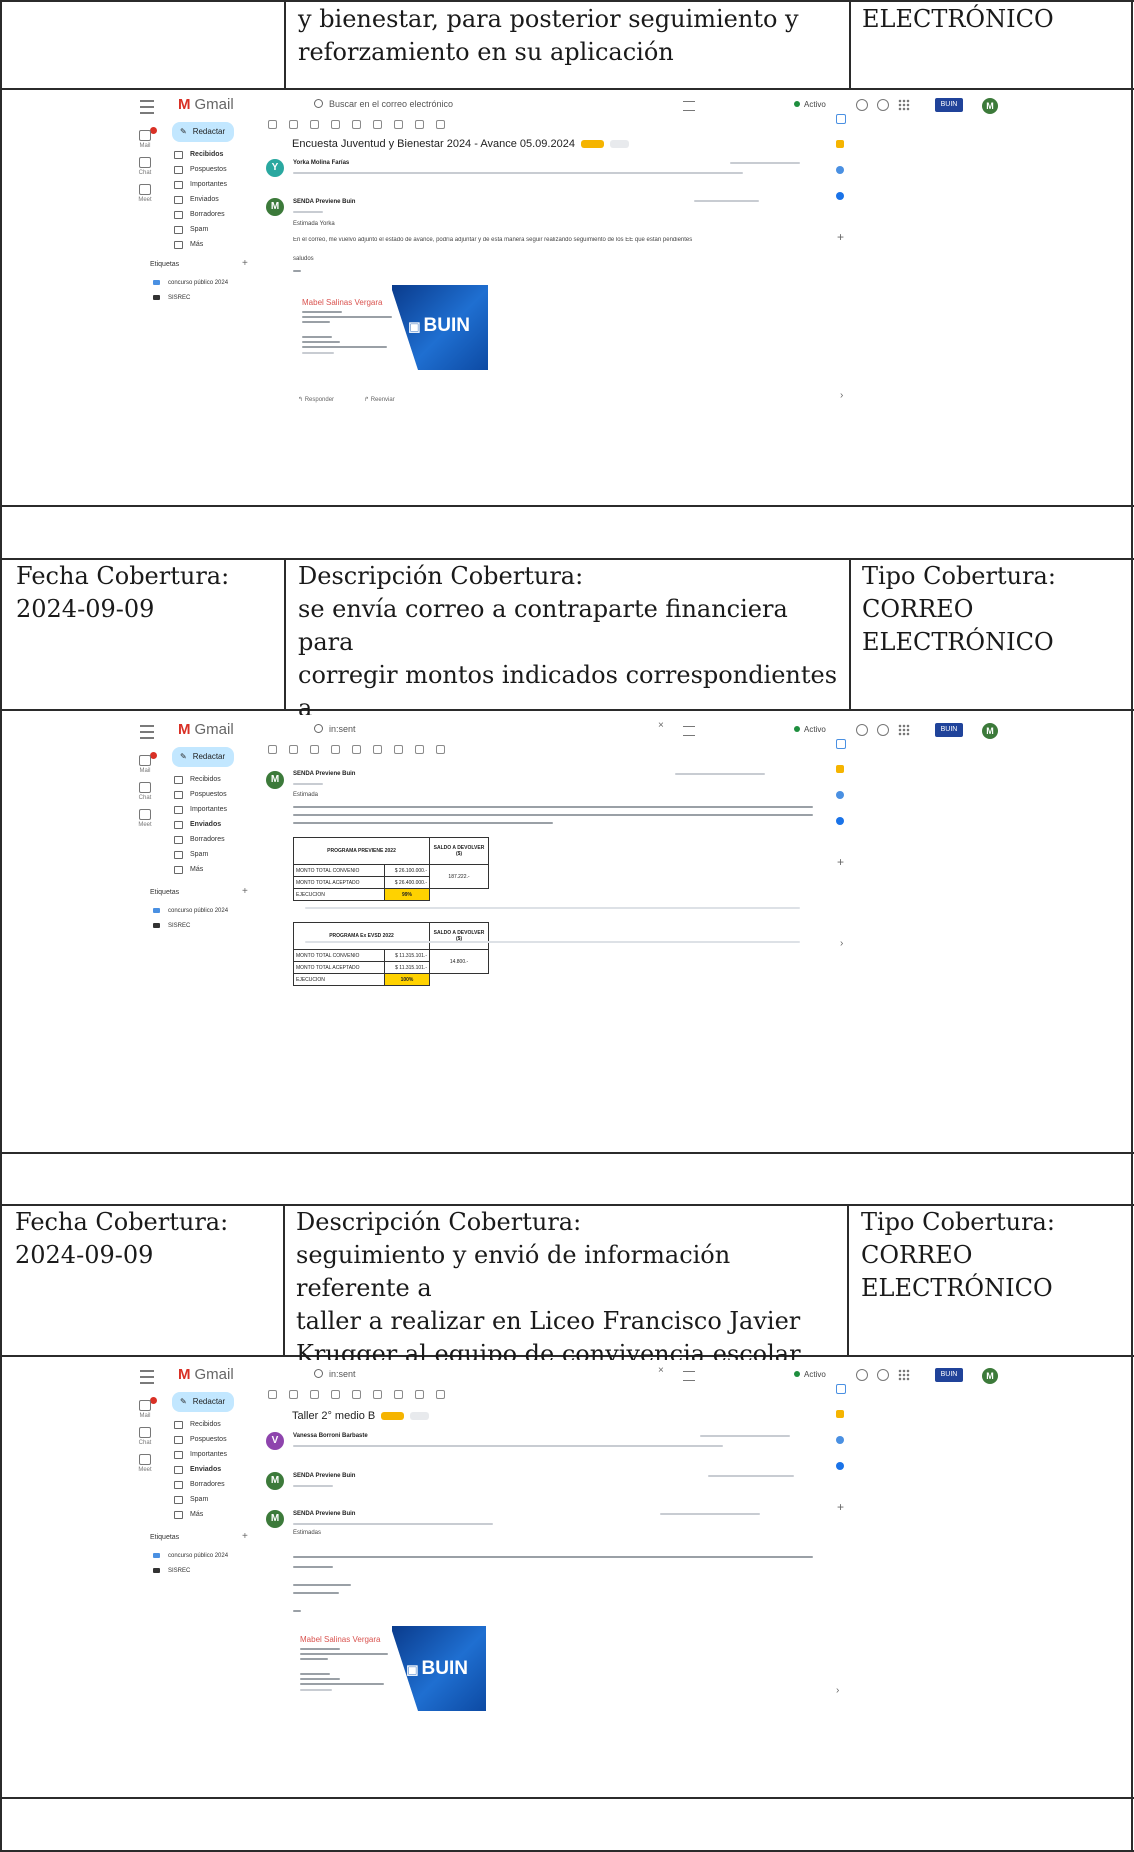 Image resolution: width=1134 pixels, height=1852 pixels. Describe the element at coordinates (383, 104) in the screenshot. I see `search-input: Buscar en el correo electrónico` at that location.